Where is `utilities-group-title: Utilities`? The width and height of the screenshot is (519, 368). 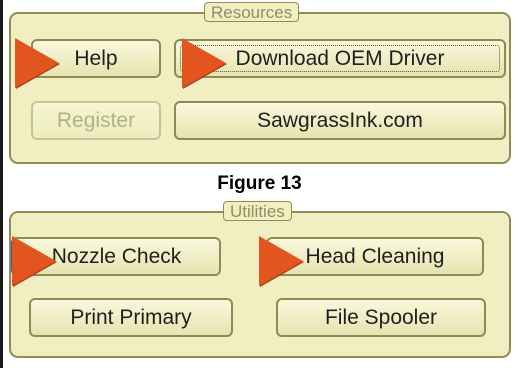
utilities-group-title: Utilities is located at coordinates (257, 211).